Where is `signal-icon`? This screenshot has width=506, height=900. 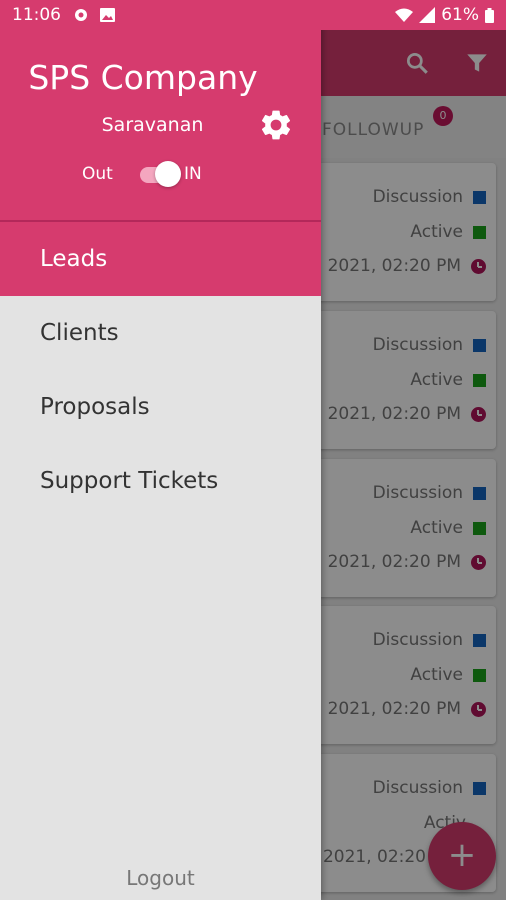 signal-icon is located at coordinates (427, 15).